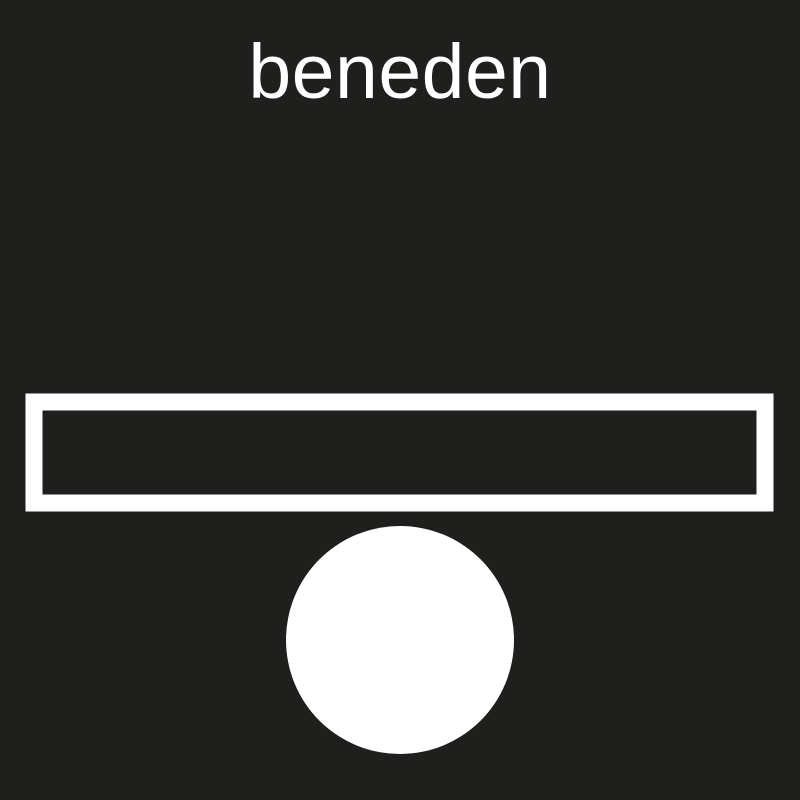 Image resolution: width=800 pixels, height=800 pixels. Describe the element at coordinates (400, 640) in the screenshot. I see `circle-below-bar` at that location.